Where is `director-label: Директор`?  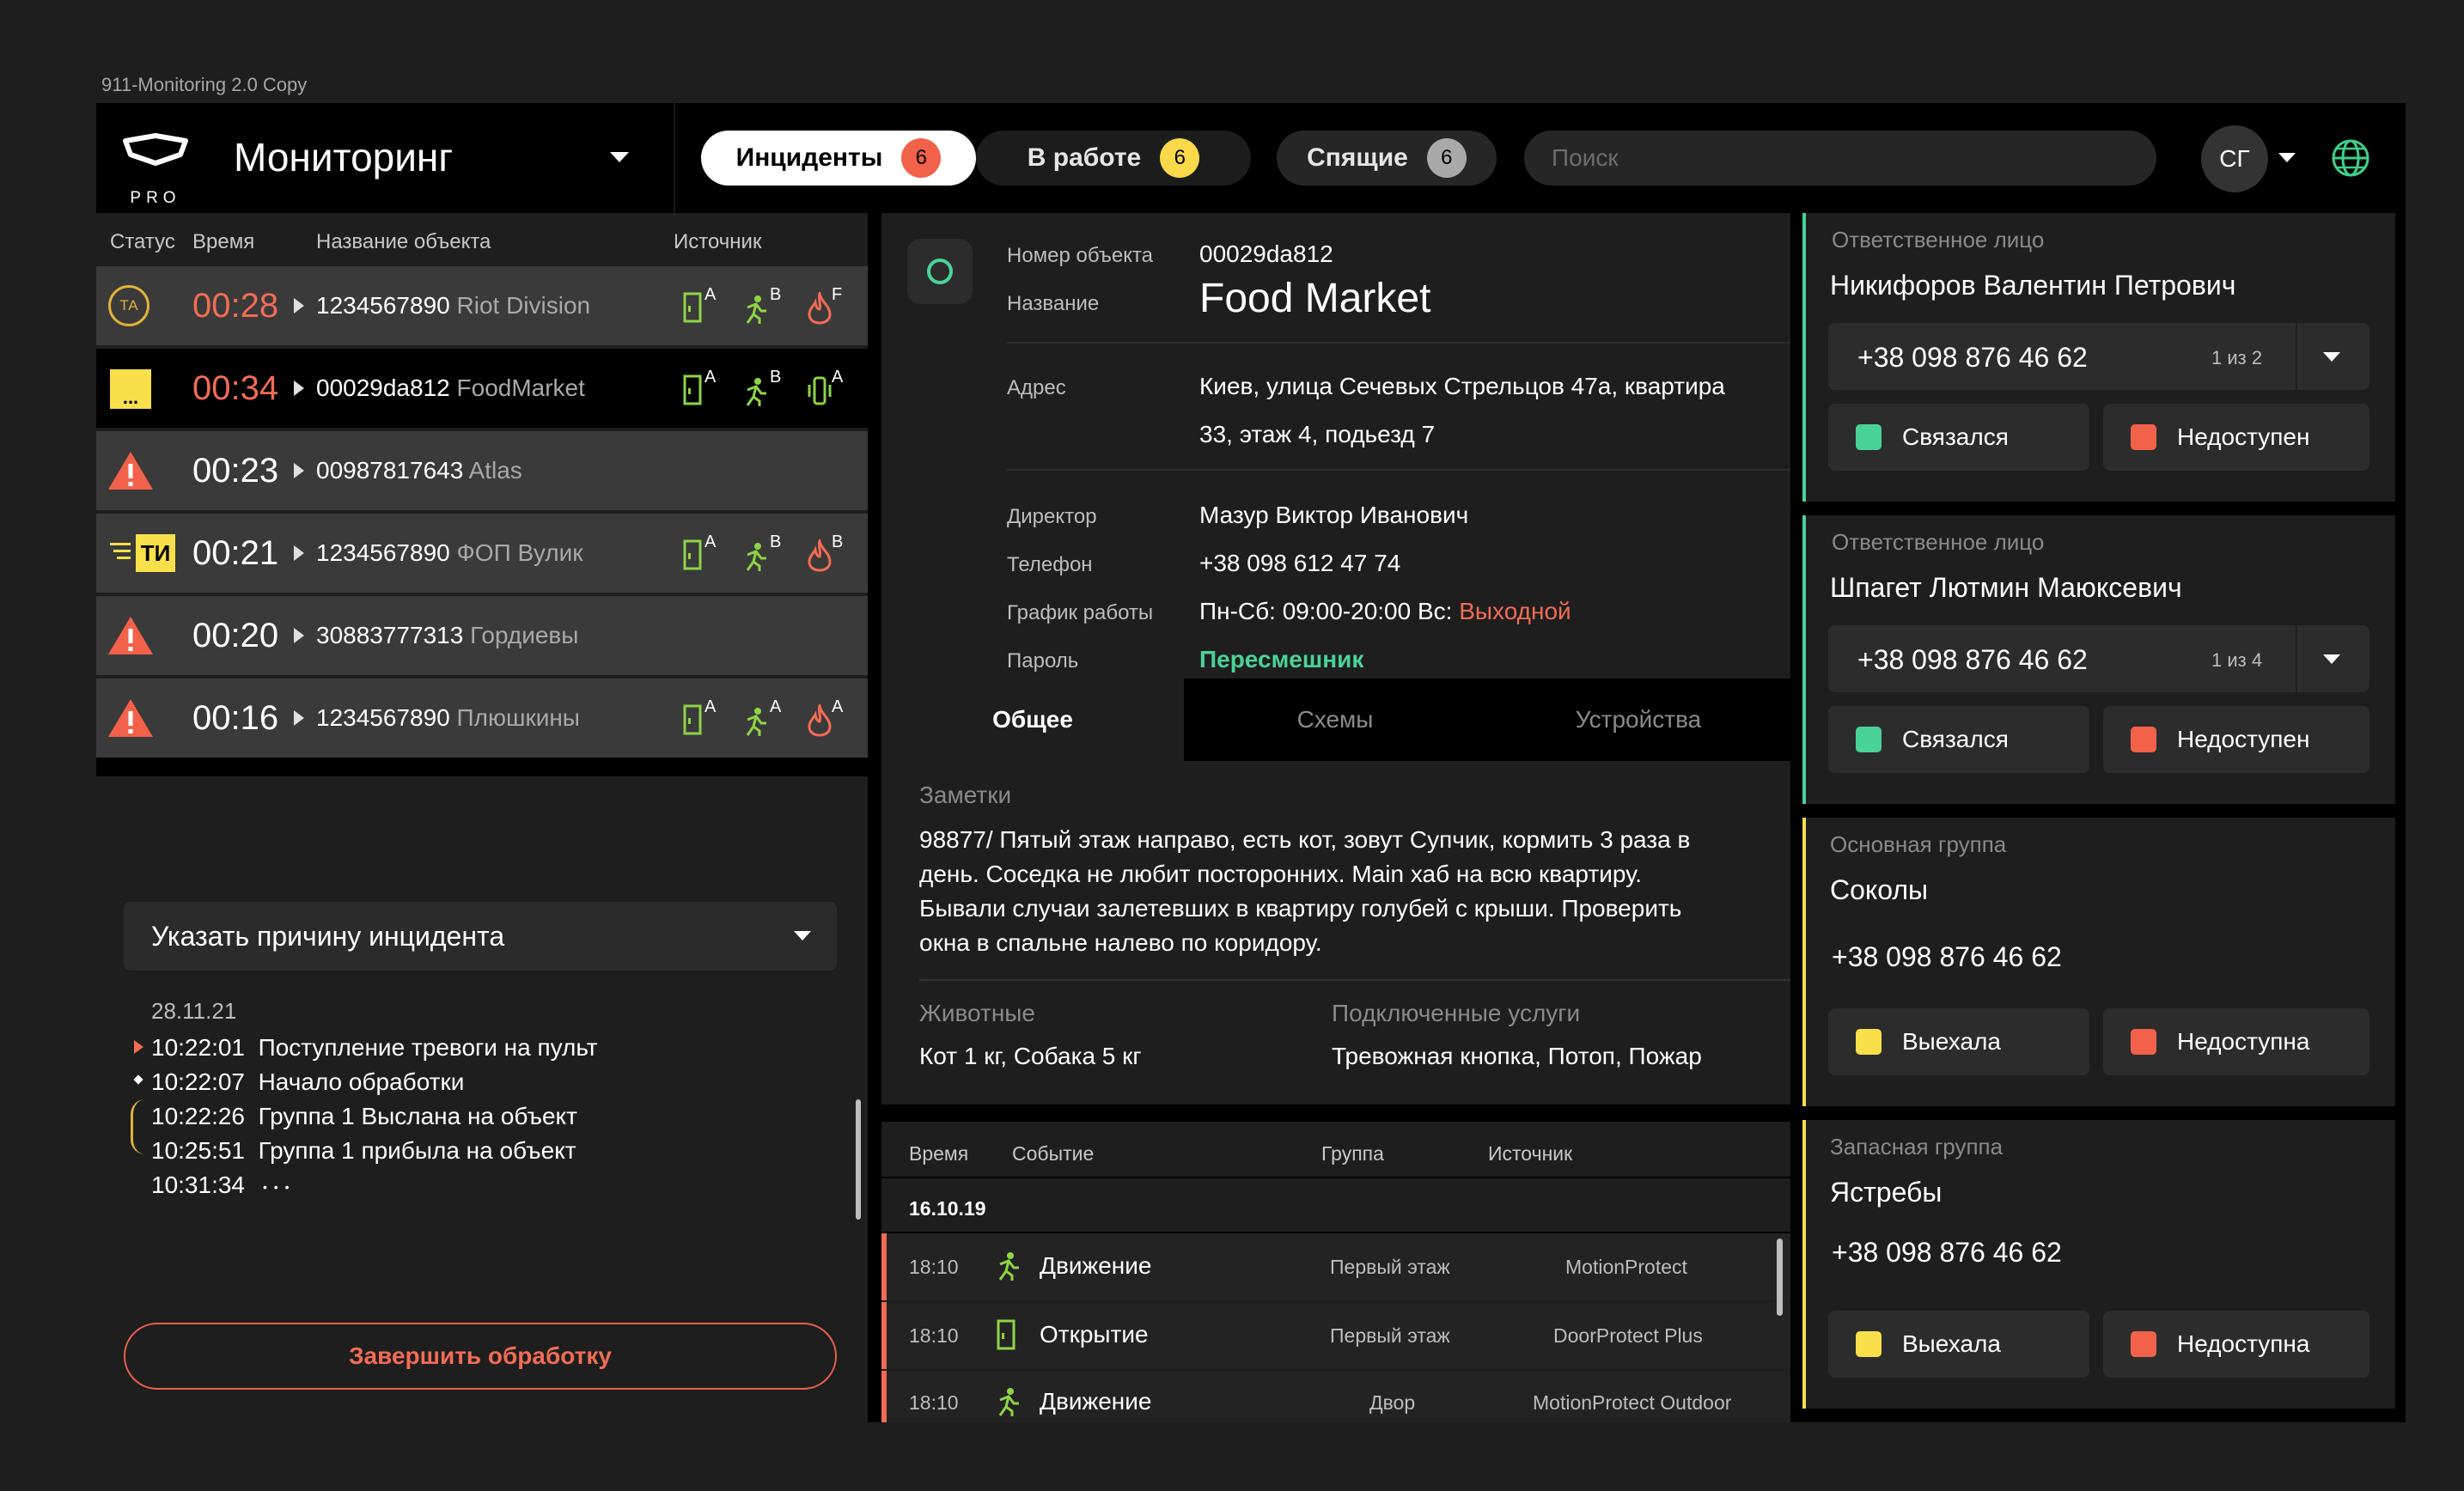
director-label: Директор is located at coordinates (1052, 516).